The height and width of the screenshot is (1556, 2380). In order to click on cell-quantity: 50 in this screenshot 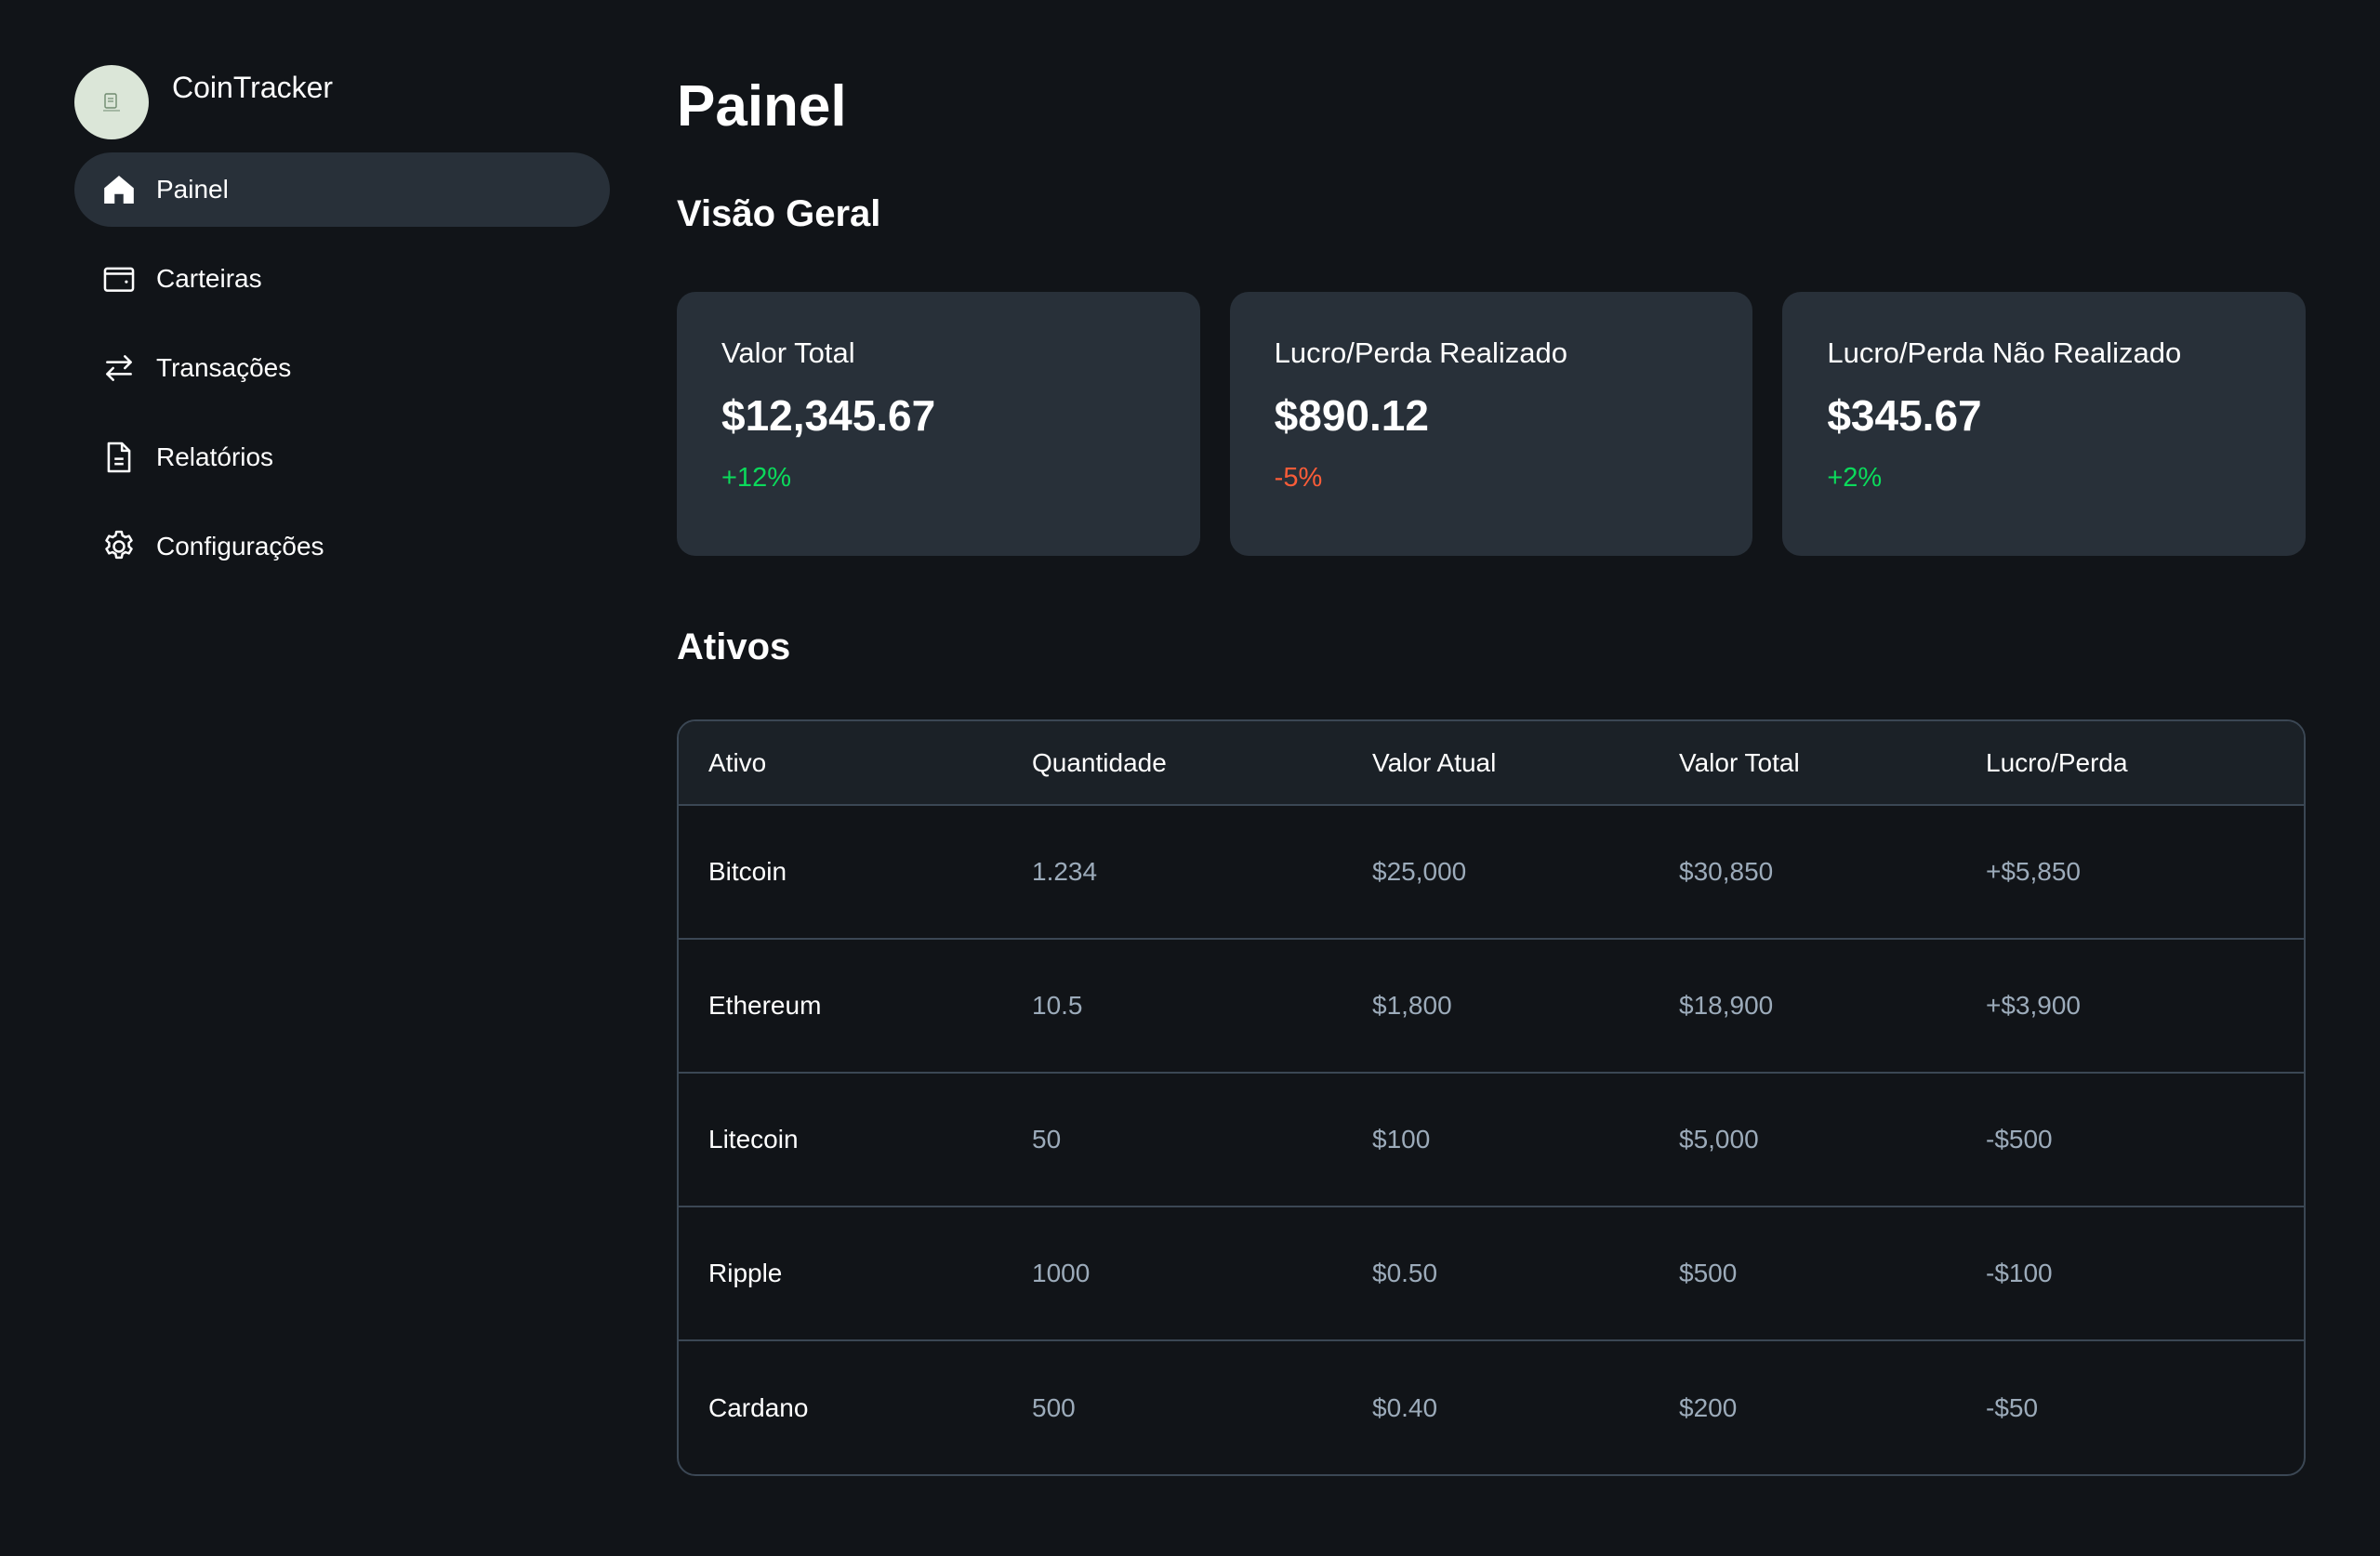, I will do `click(1047, 1139)`.